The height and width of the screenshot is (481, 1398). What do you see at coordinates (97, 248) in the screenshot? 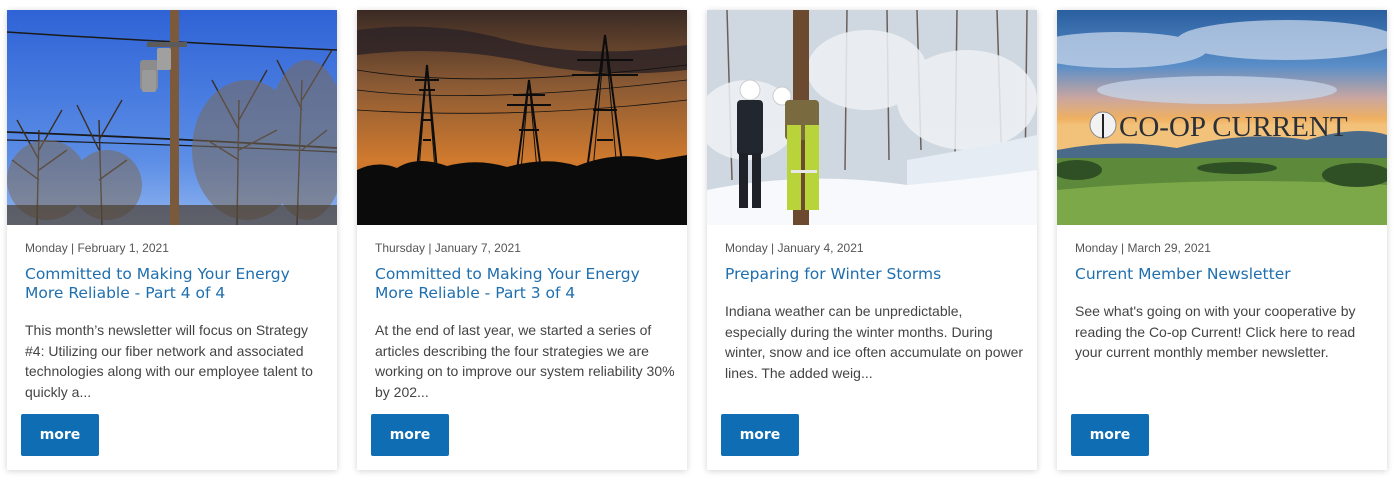
I see `post-date: Monday | February 1, 2021` at bounding box center [97, 248].